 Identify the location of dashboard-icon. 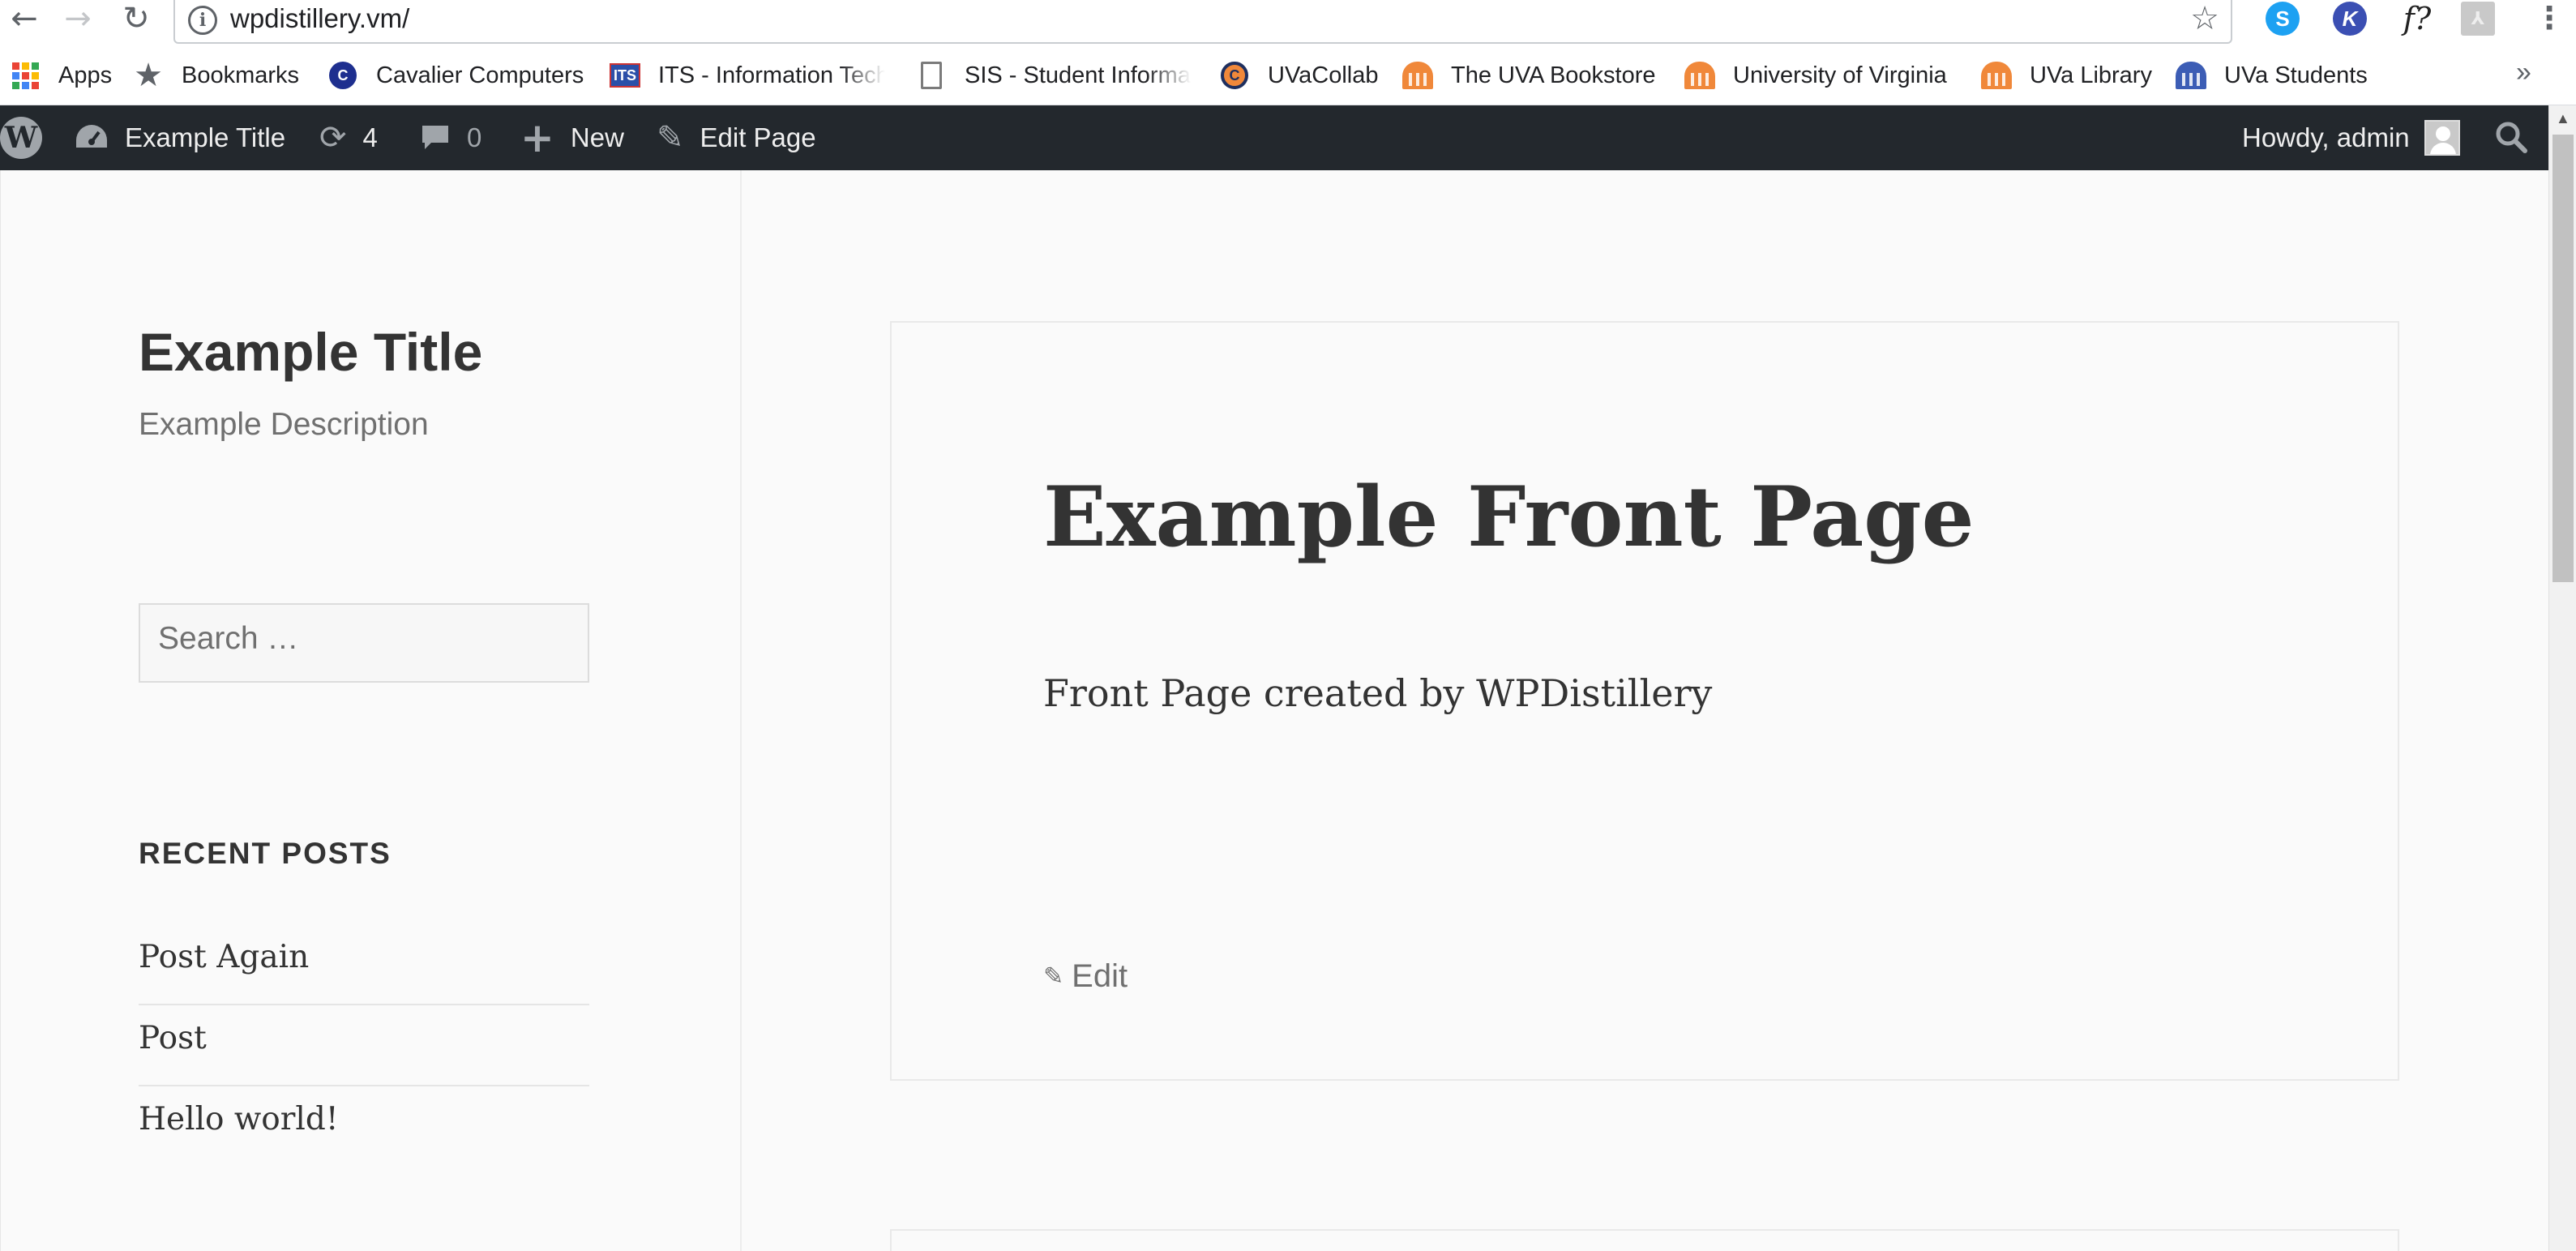
(92, 137).